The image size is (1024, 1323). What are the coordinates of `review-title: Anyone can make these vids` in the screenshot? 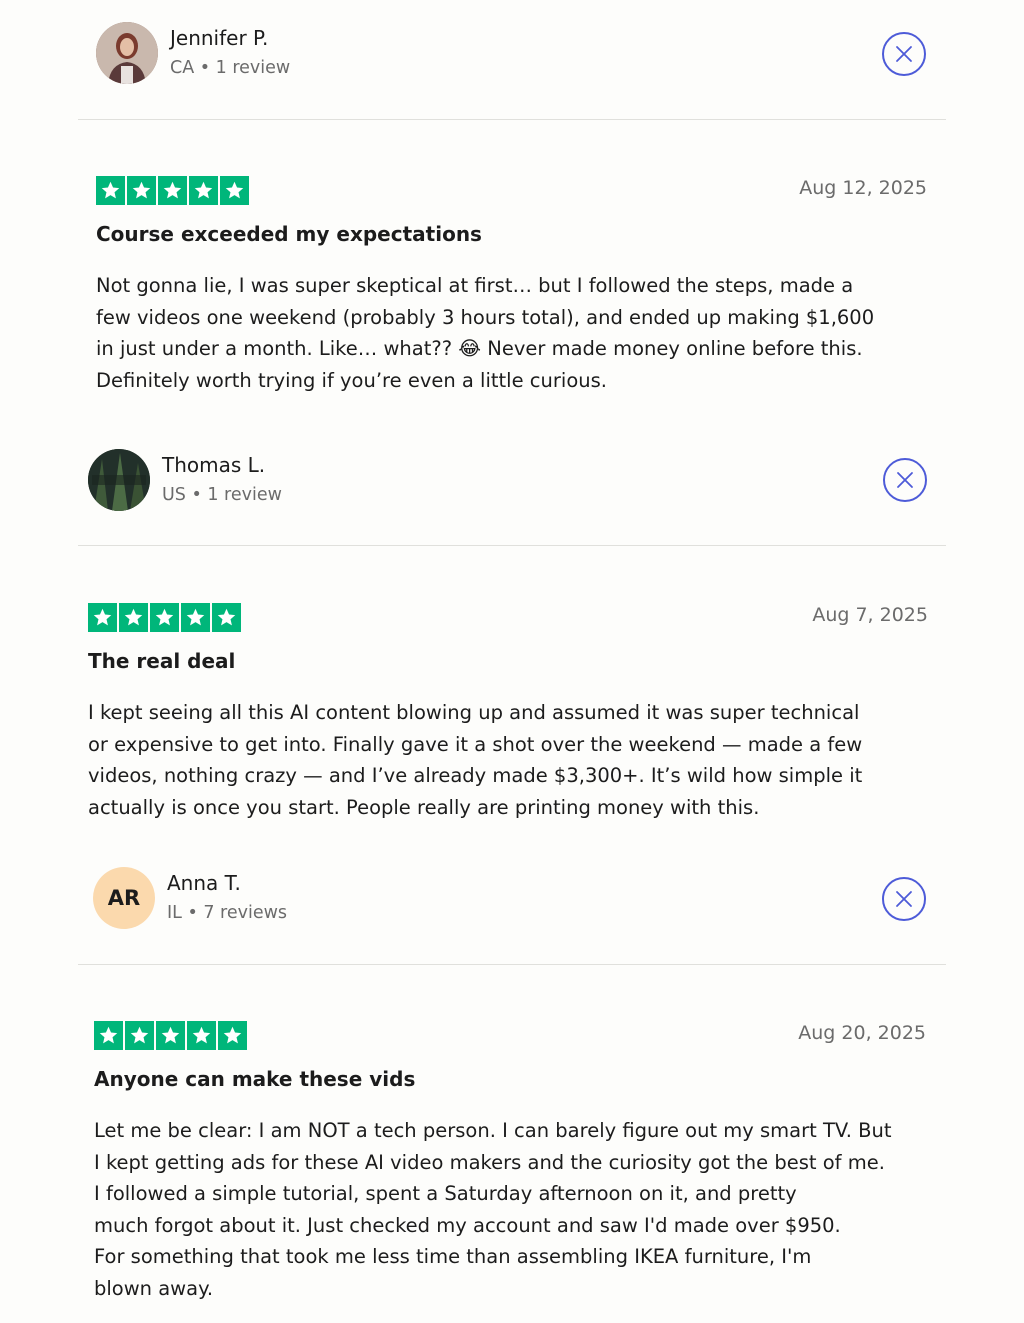 It's located at (255, 1079).